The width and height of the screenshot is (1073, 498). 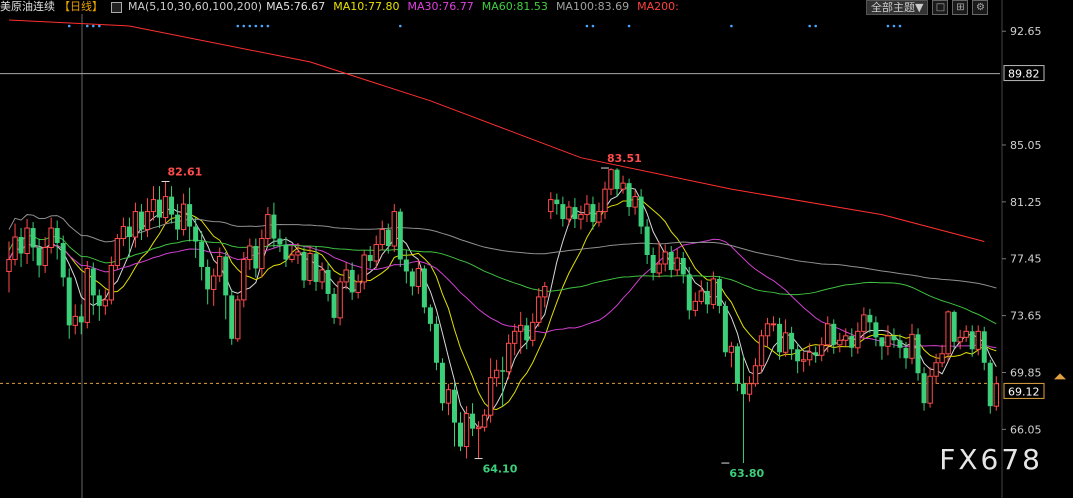 What do you see at coordinates (960, 7) in the screenshot?
I see `grid-icon: ⊞` at bounding box center [960, 7].